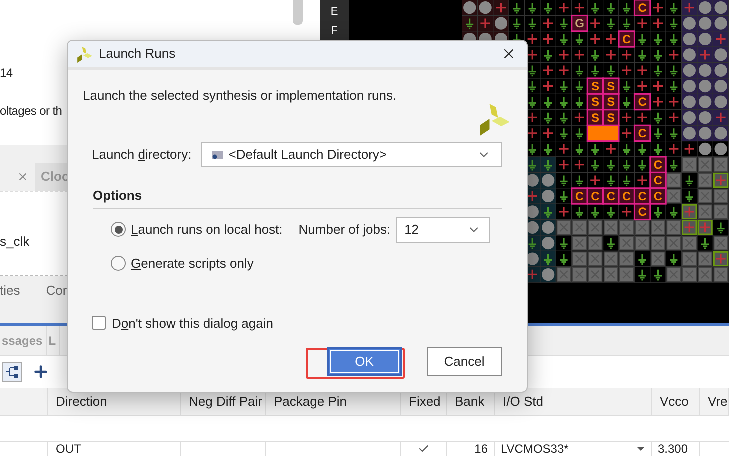  I want to click on table-cell: 3.300, so click(676, 449).